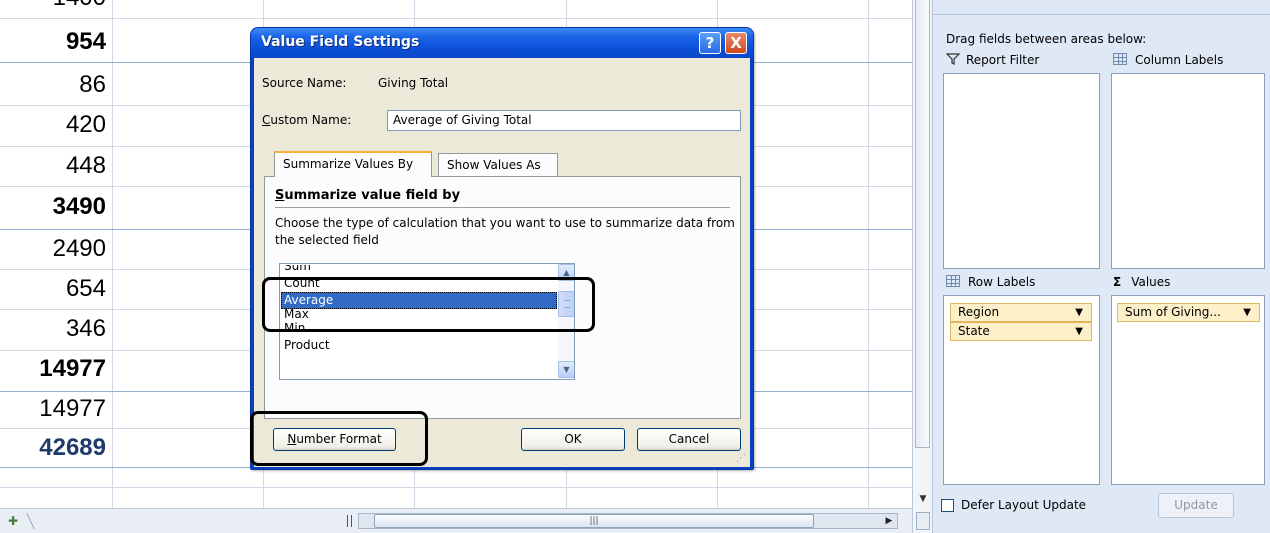 Image resolution: width=1270 pixels, height=533 pixels. I want to click on tab-show-values-as: Show Values As, so click(498, 165).